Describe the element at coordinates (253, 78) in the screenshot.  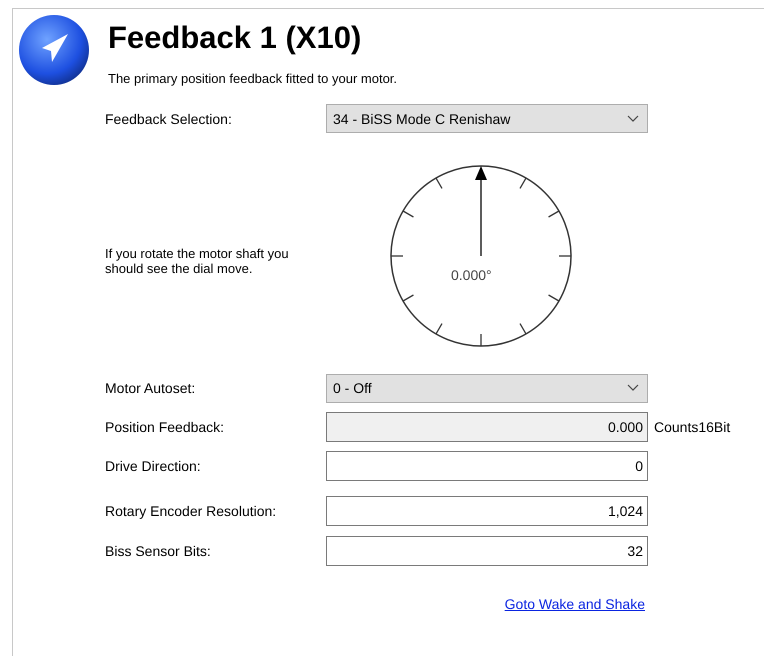
I see `page-subtitle: The primary position feedback fitted to your motor.` at that location.